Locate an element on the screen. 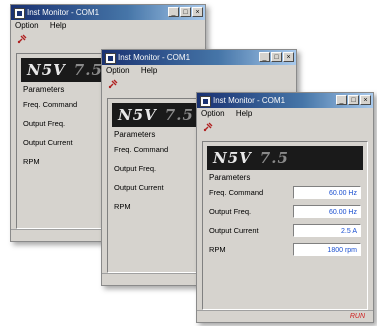  freq-command-value: 60.00 Hz is located at coordinates (327, 192).